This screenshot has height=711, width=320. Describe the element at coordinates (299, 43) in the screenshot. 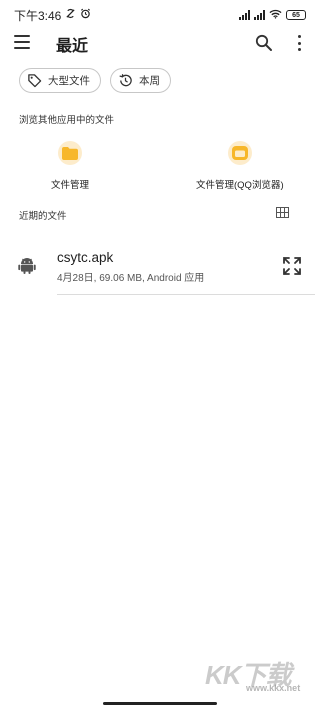

I see `more-vert-icon` at that location.